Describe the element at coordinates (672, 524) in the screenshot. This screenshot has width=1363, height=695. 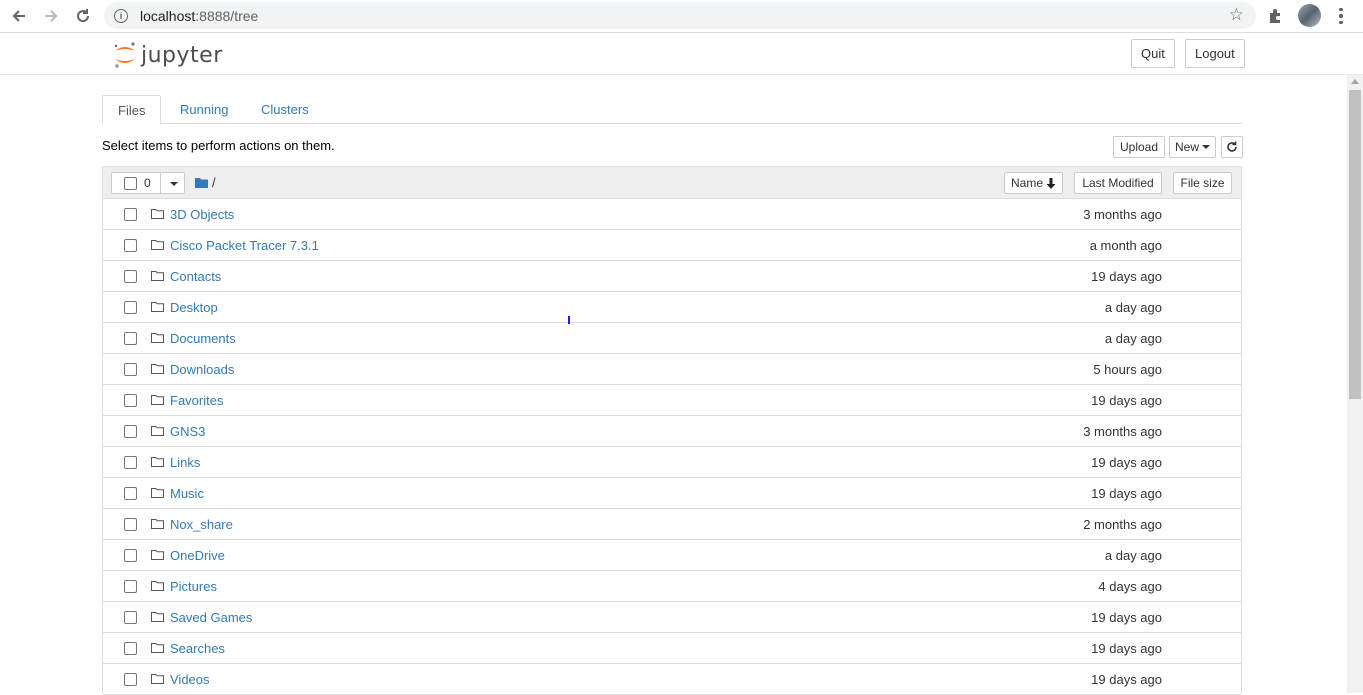
I see `list-item: Nox_share 2 months ago` at that location.